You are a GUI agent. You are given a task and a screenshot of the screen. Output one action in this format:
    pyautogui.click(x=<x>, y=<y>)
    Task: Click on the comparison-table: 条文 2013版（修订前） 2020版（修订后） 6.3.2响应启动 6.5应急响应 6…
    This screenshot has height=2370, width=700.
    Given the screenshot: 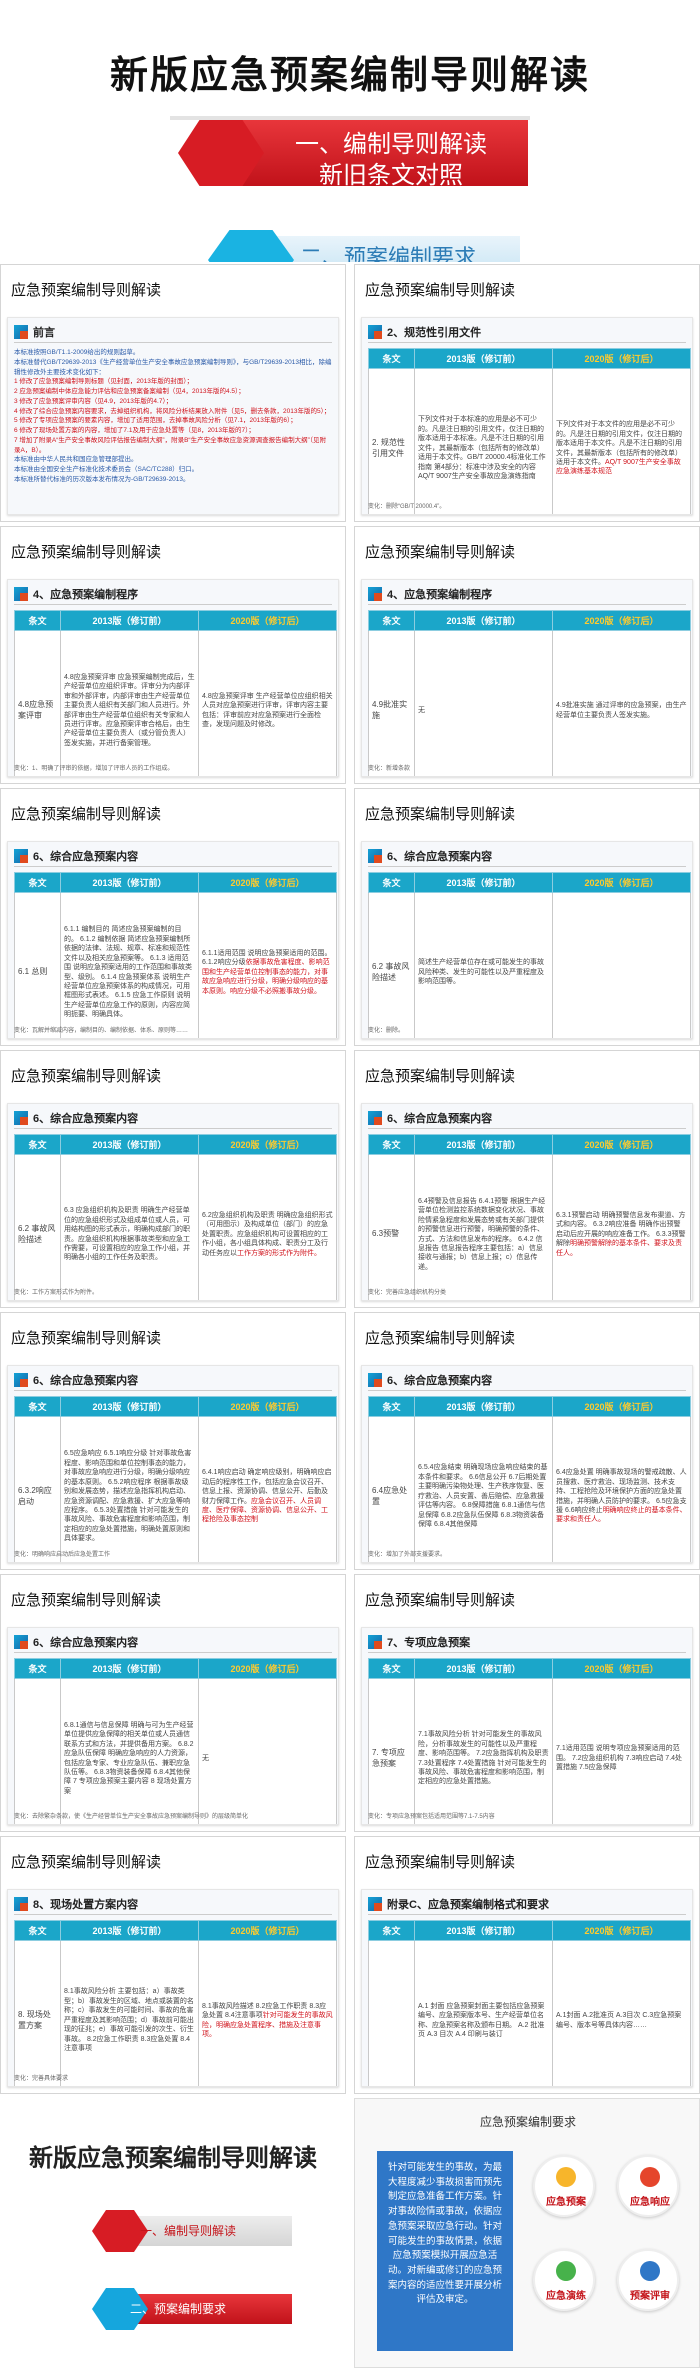 What is the action you would take?
    pyautogui.click(x=175, y=1479)
    